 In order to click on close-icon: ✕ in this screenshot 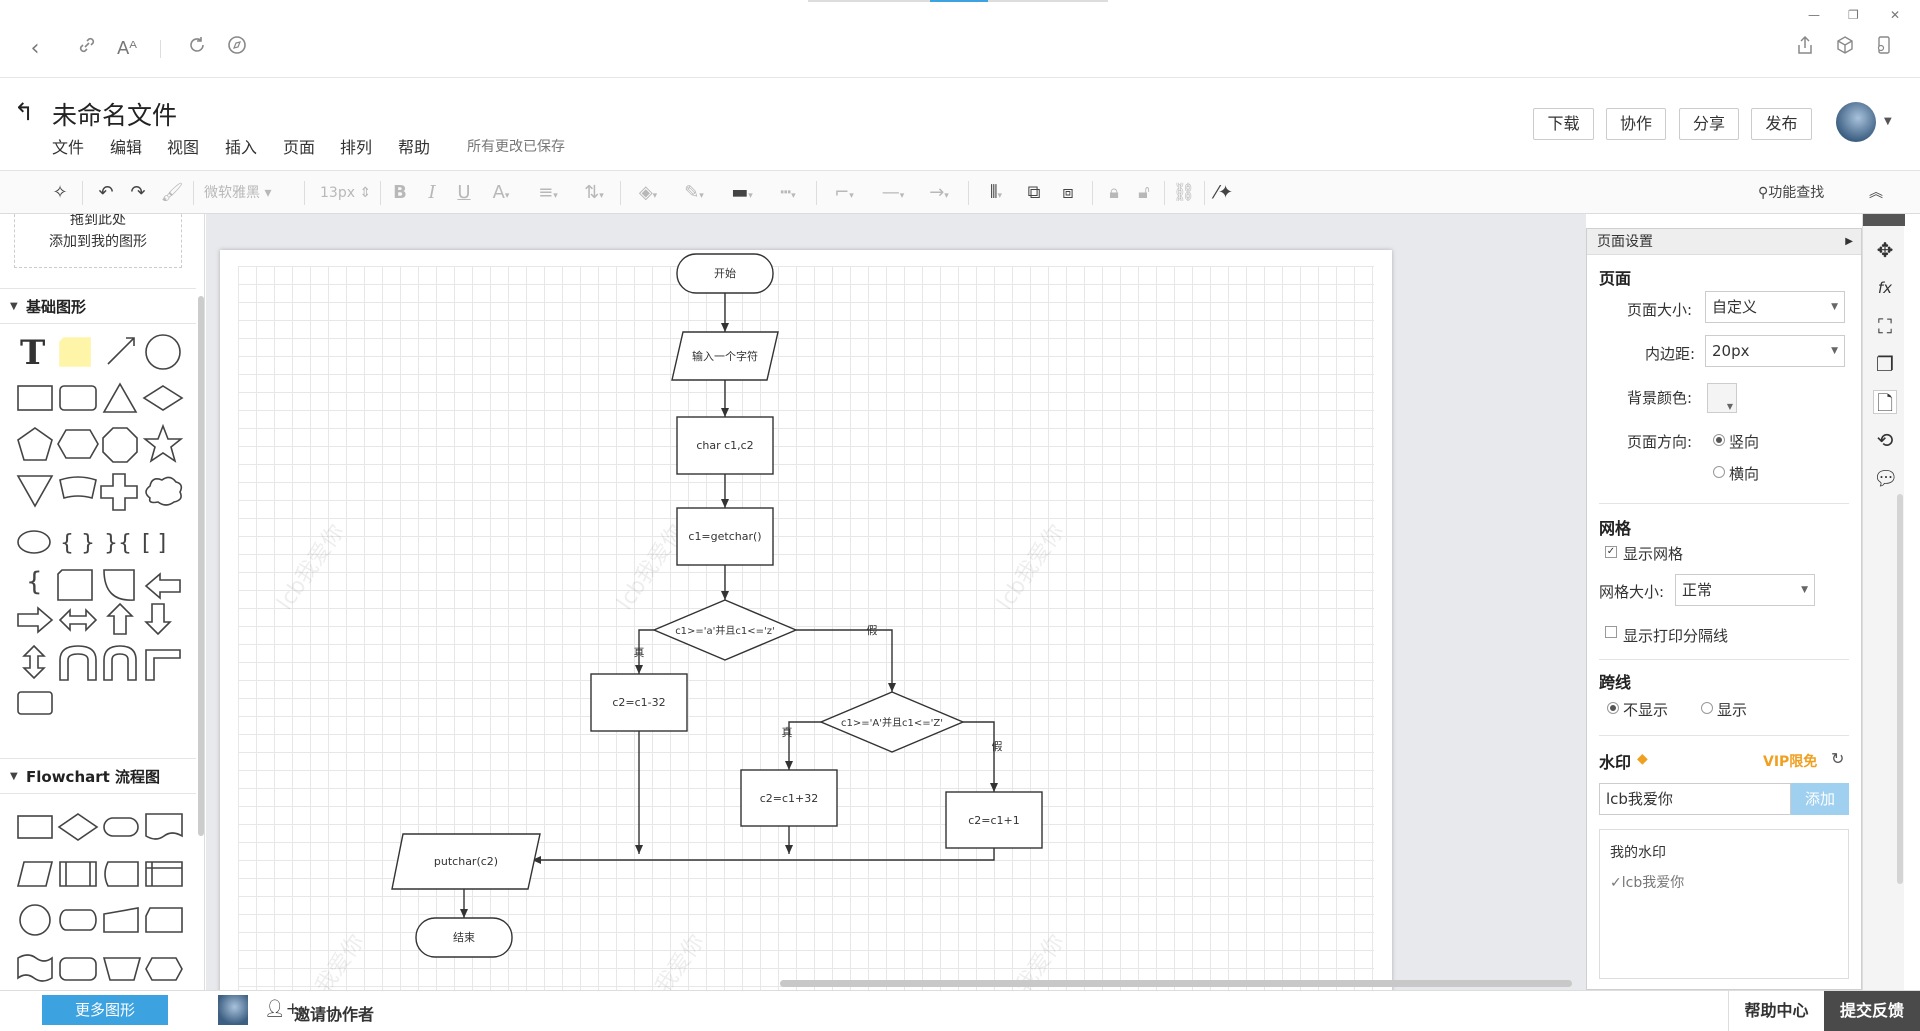, I will do `click(1895, 15)`.